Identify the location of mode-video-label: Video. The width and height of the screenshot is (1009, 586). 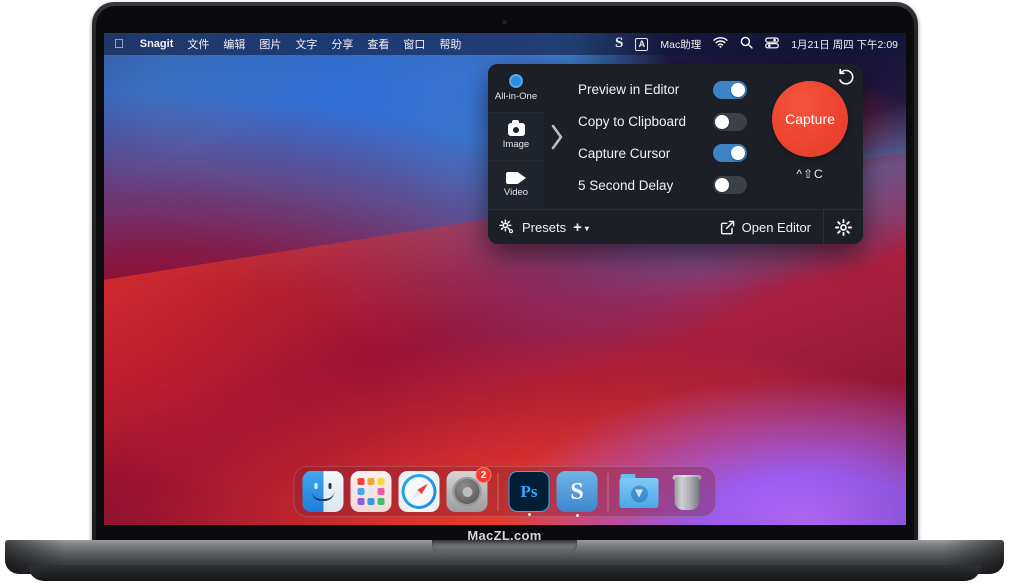
(516, 193).